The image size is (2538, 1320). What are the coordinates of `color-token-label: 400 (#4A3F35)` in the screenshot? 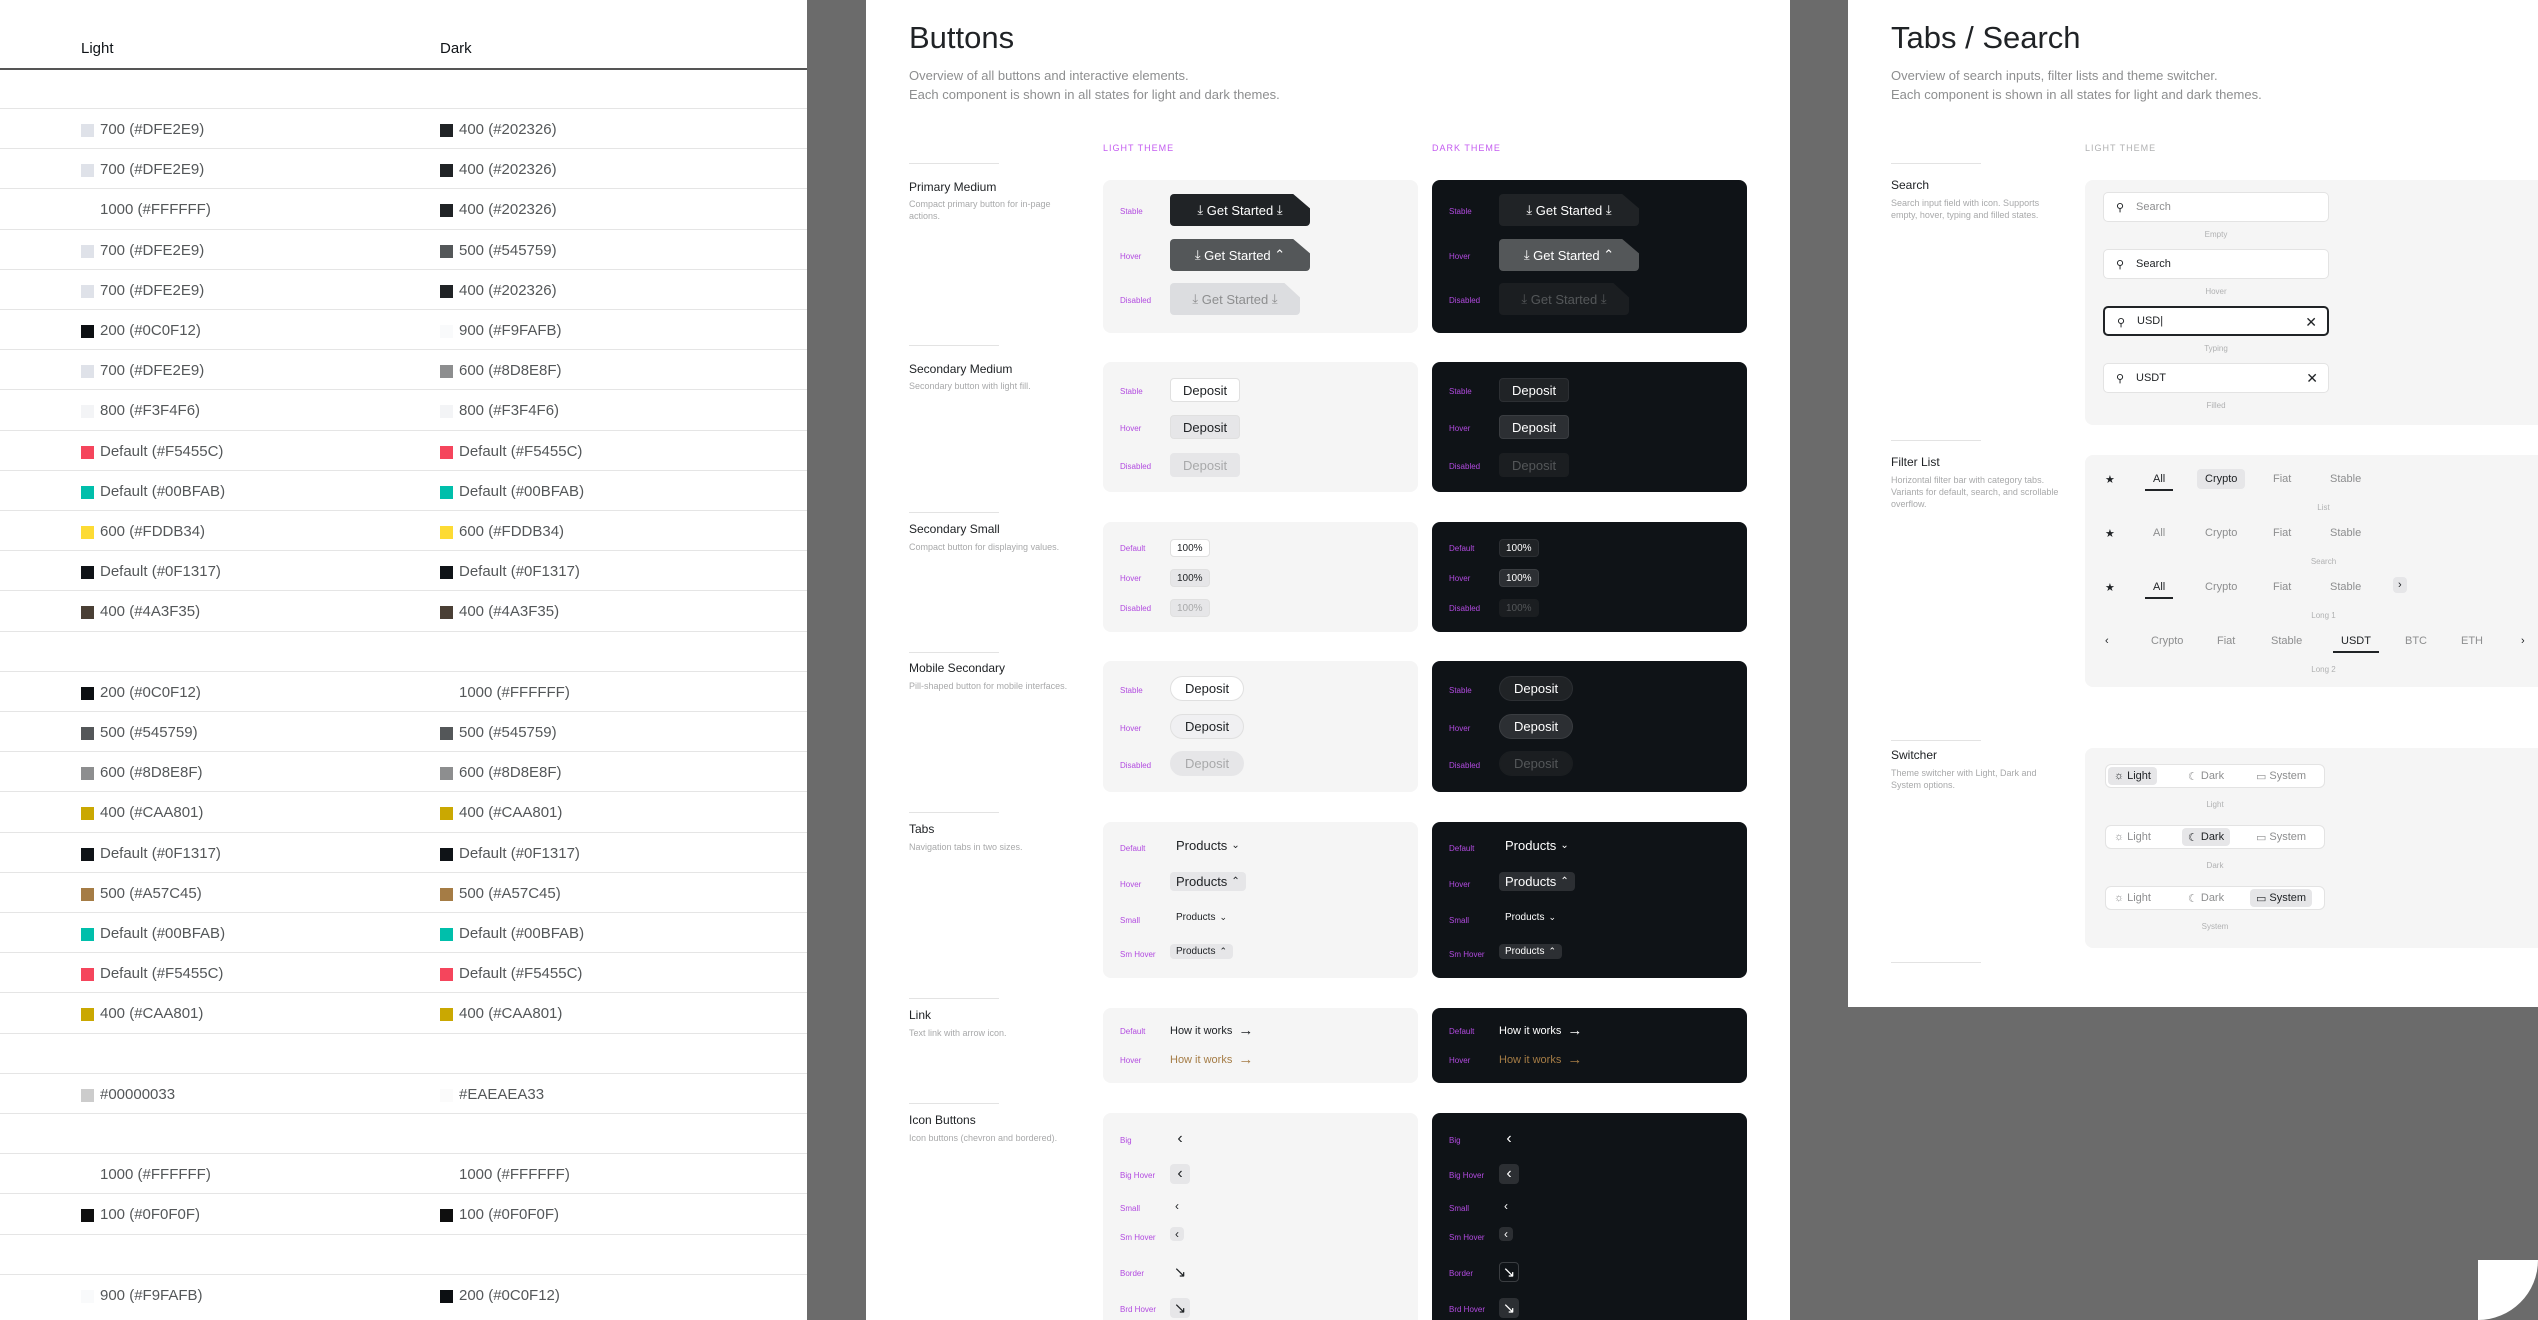 It's located at (150, 611).